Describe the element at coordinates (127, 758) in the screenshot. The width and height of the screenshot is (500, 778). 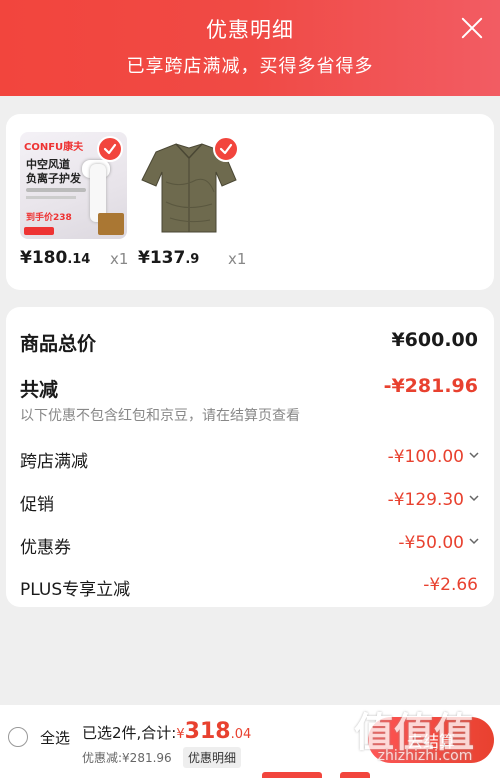
I see `discount-summary: 优惠减:¥281.96` at that location.